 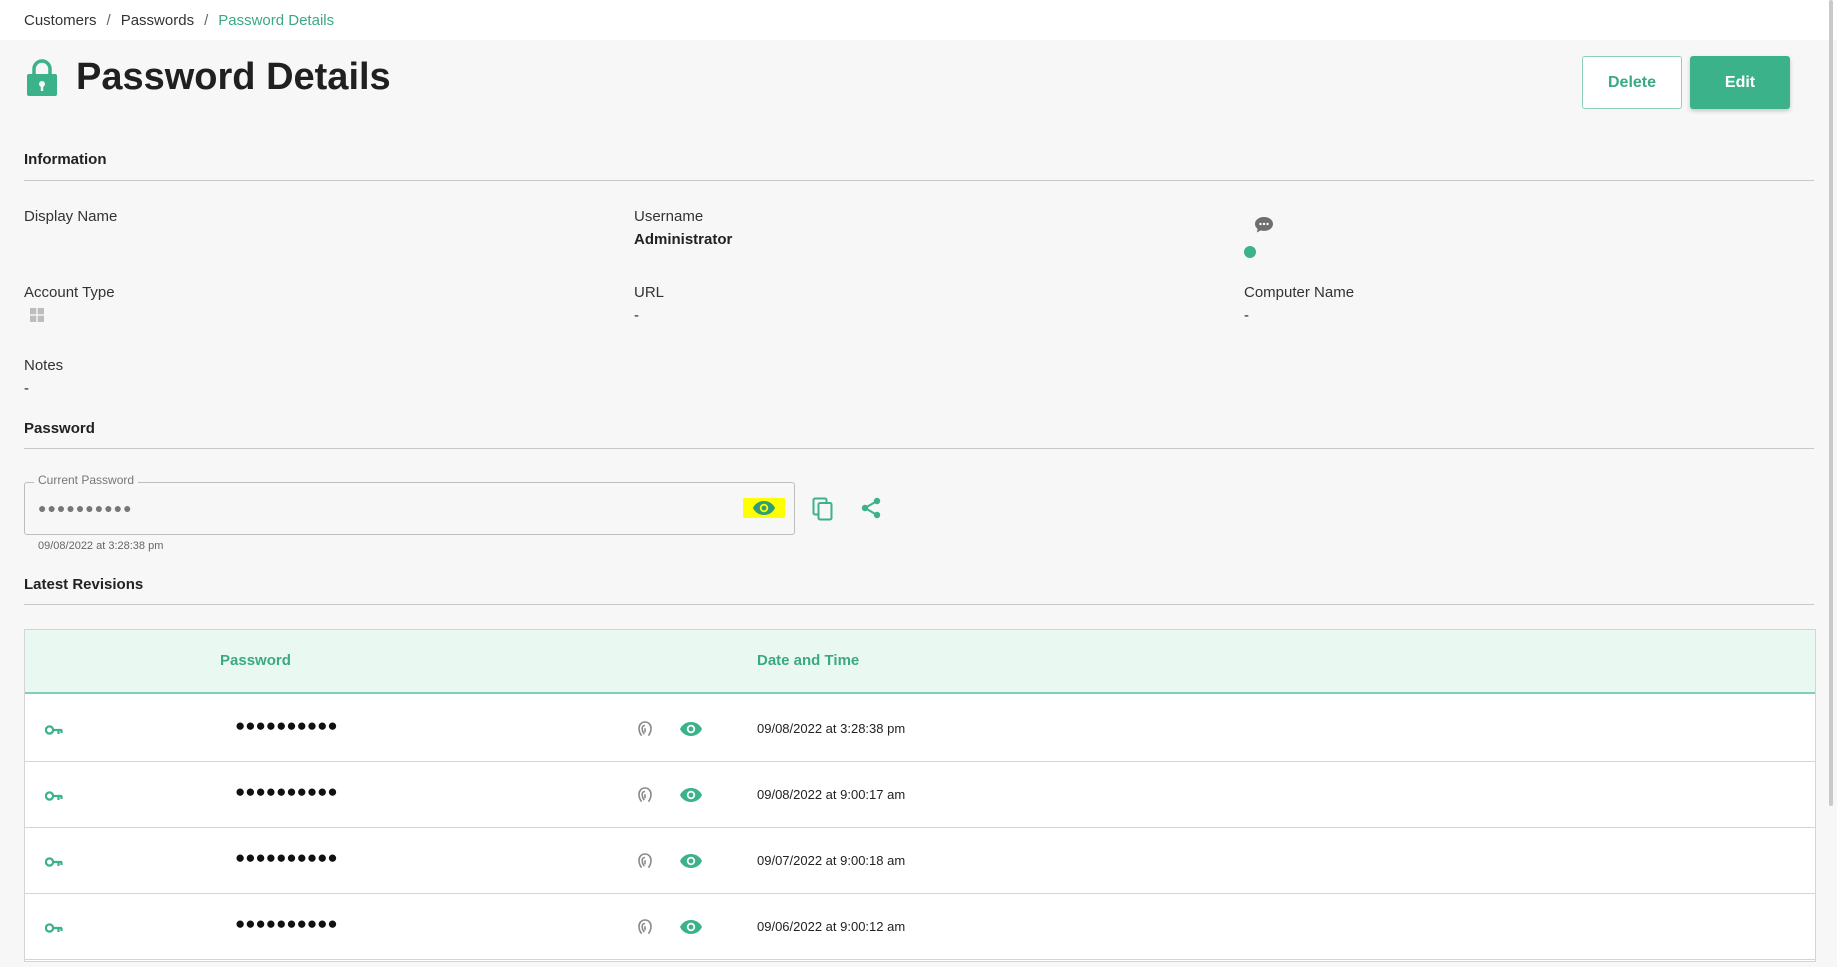 I want to click on share-icon, so click(x=871, y=508).